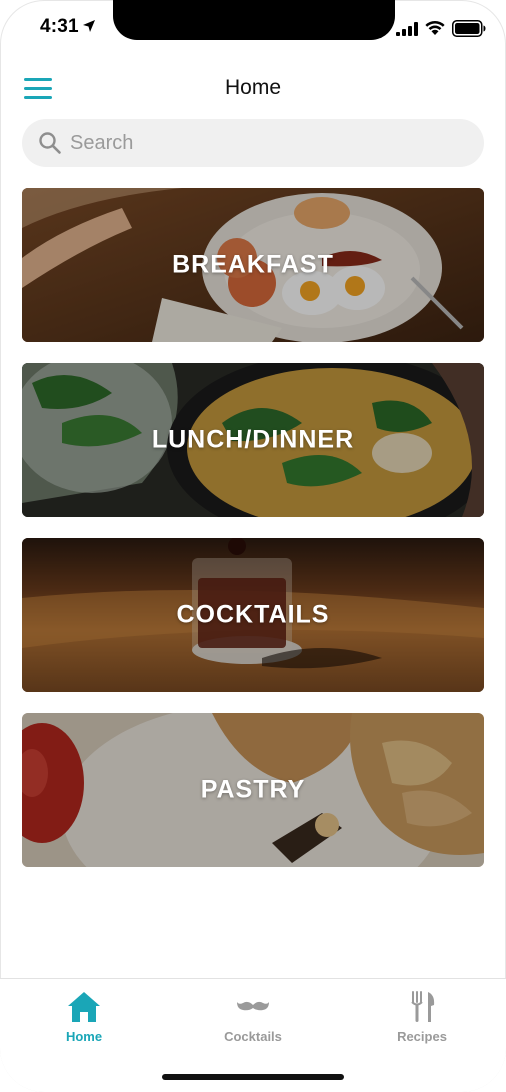 The image size is (506, 1092). I want to click on page-title: Home, so click(253, 87).